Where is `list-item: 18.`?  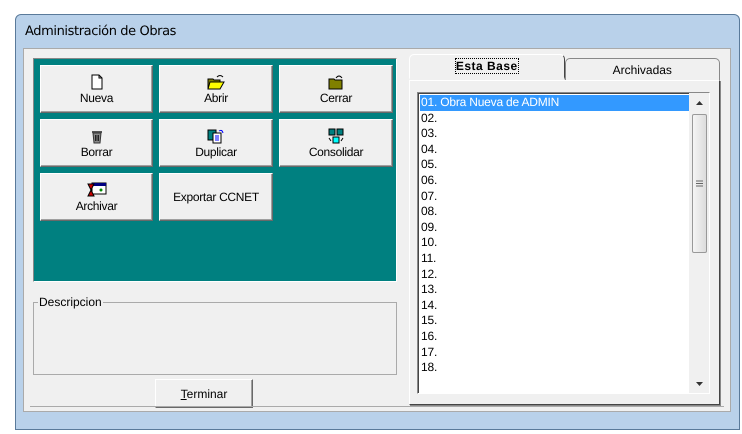
list-item: 18. is located at coordinates (554, 368).